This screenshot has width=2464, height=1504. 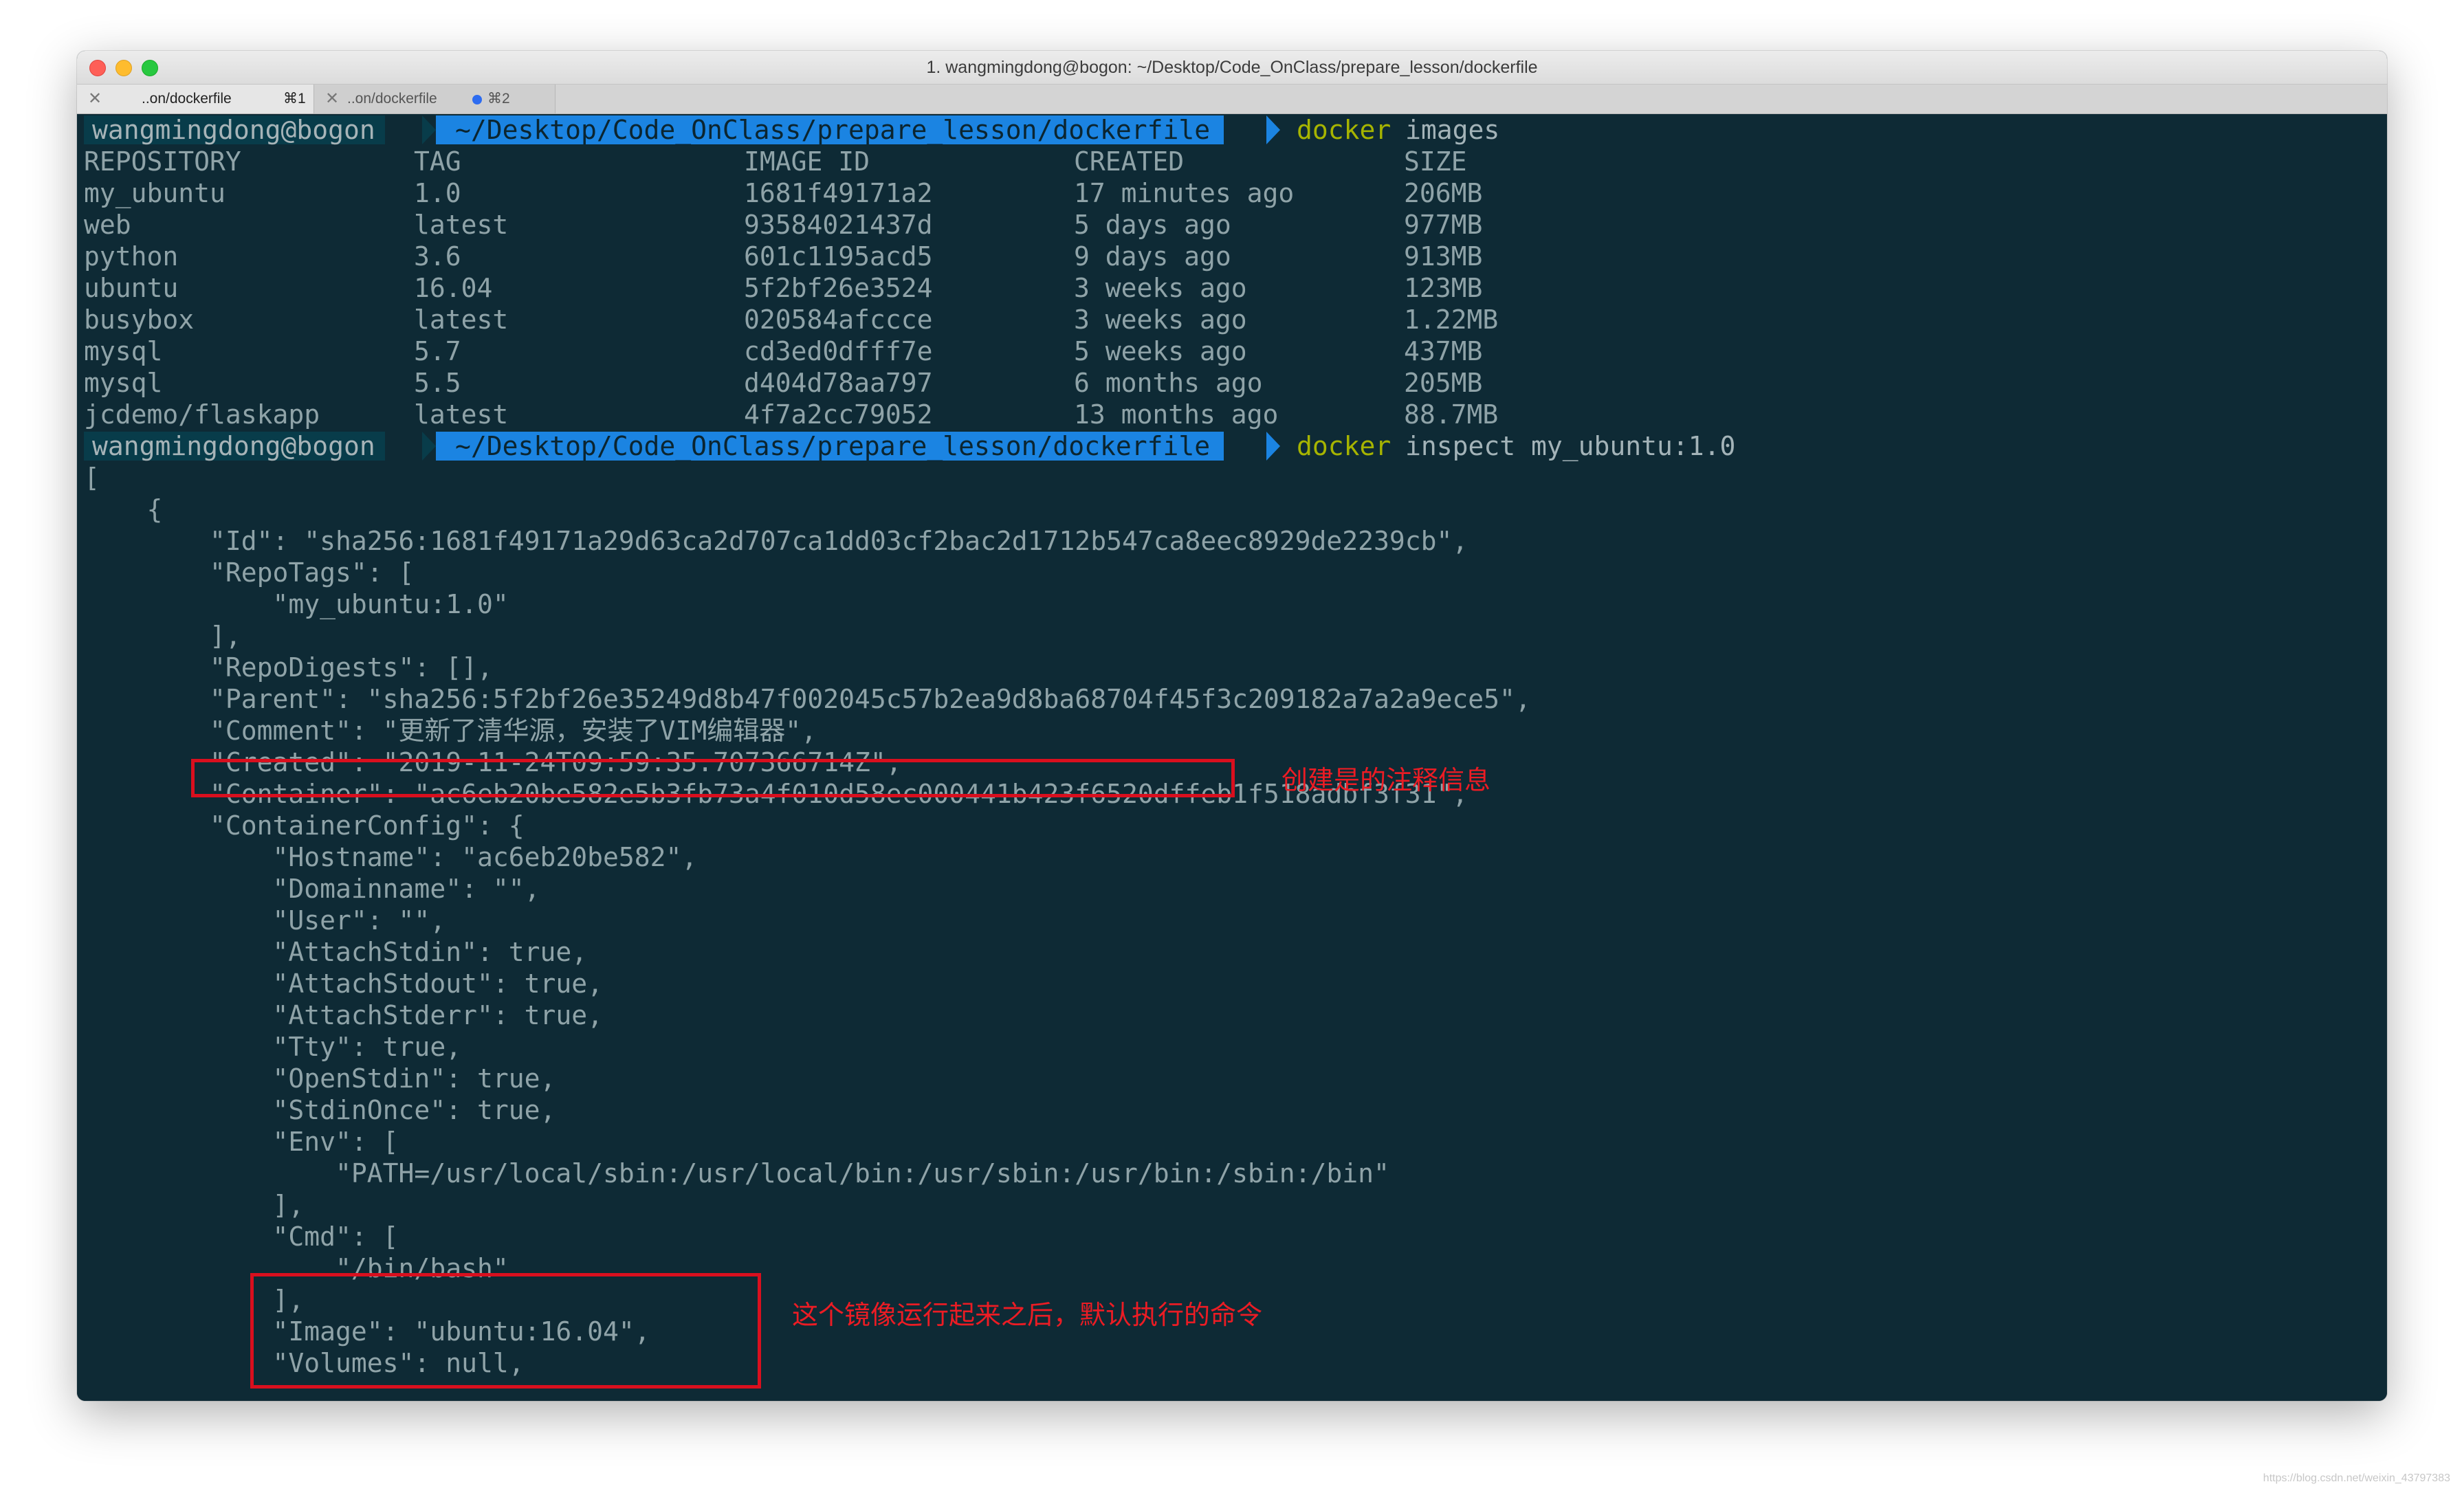 What do you see at coordinates (1570, 446) in the screenshot?
I see `command-args: inspect my_ubuntu:1.0` at bounding box center [1570, 446].